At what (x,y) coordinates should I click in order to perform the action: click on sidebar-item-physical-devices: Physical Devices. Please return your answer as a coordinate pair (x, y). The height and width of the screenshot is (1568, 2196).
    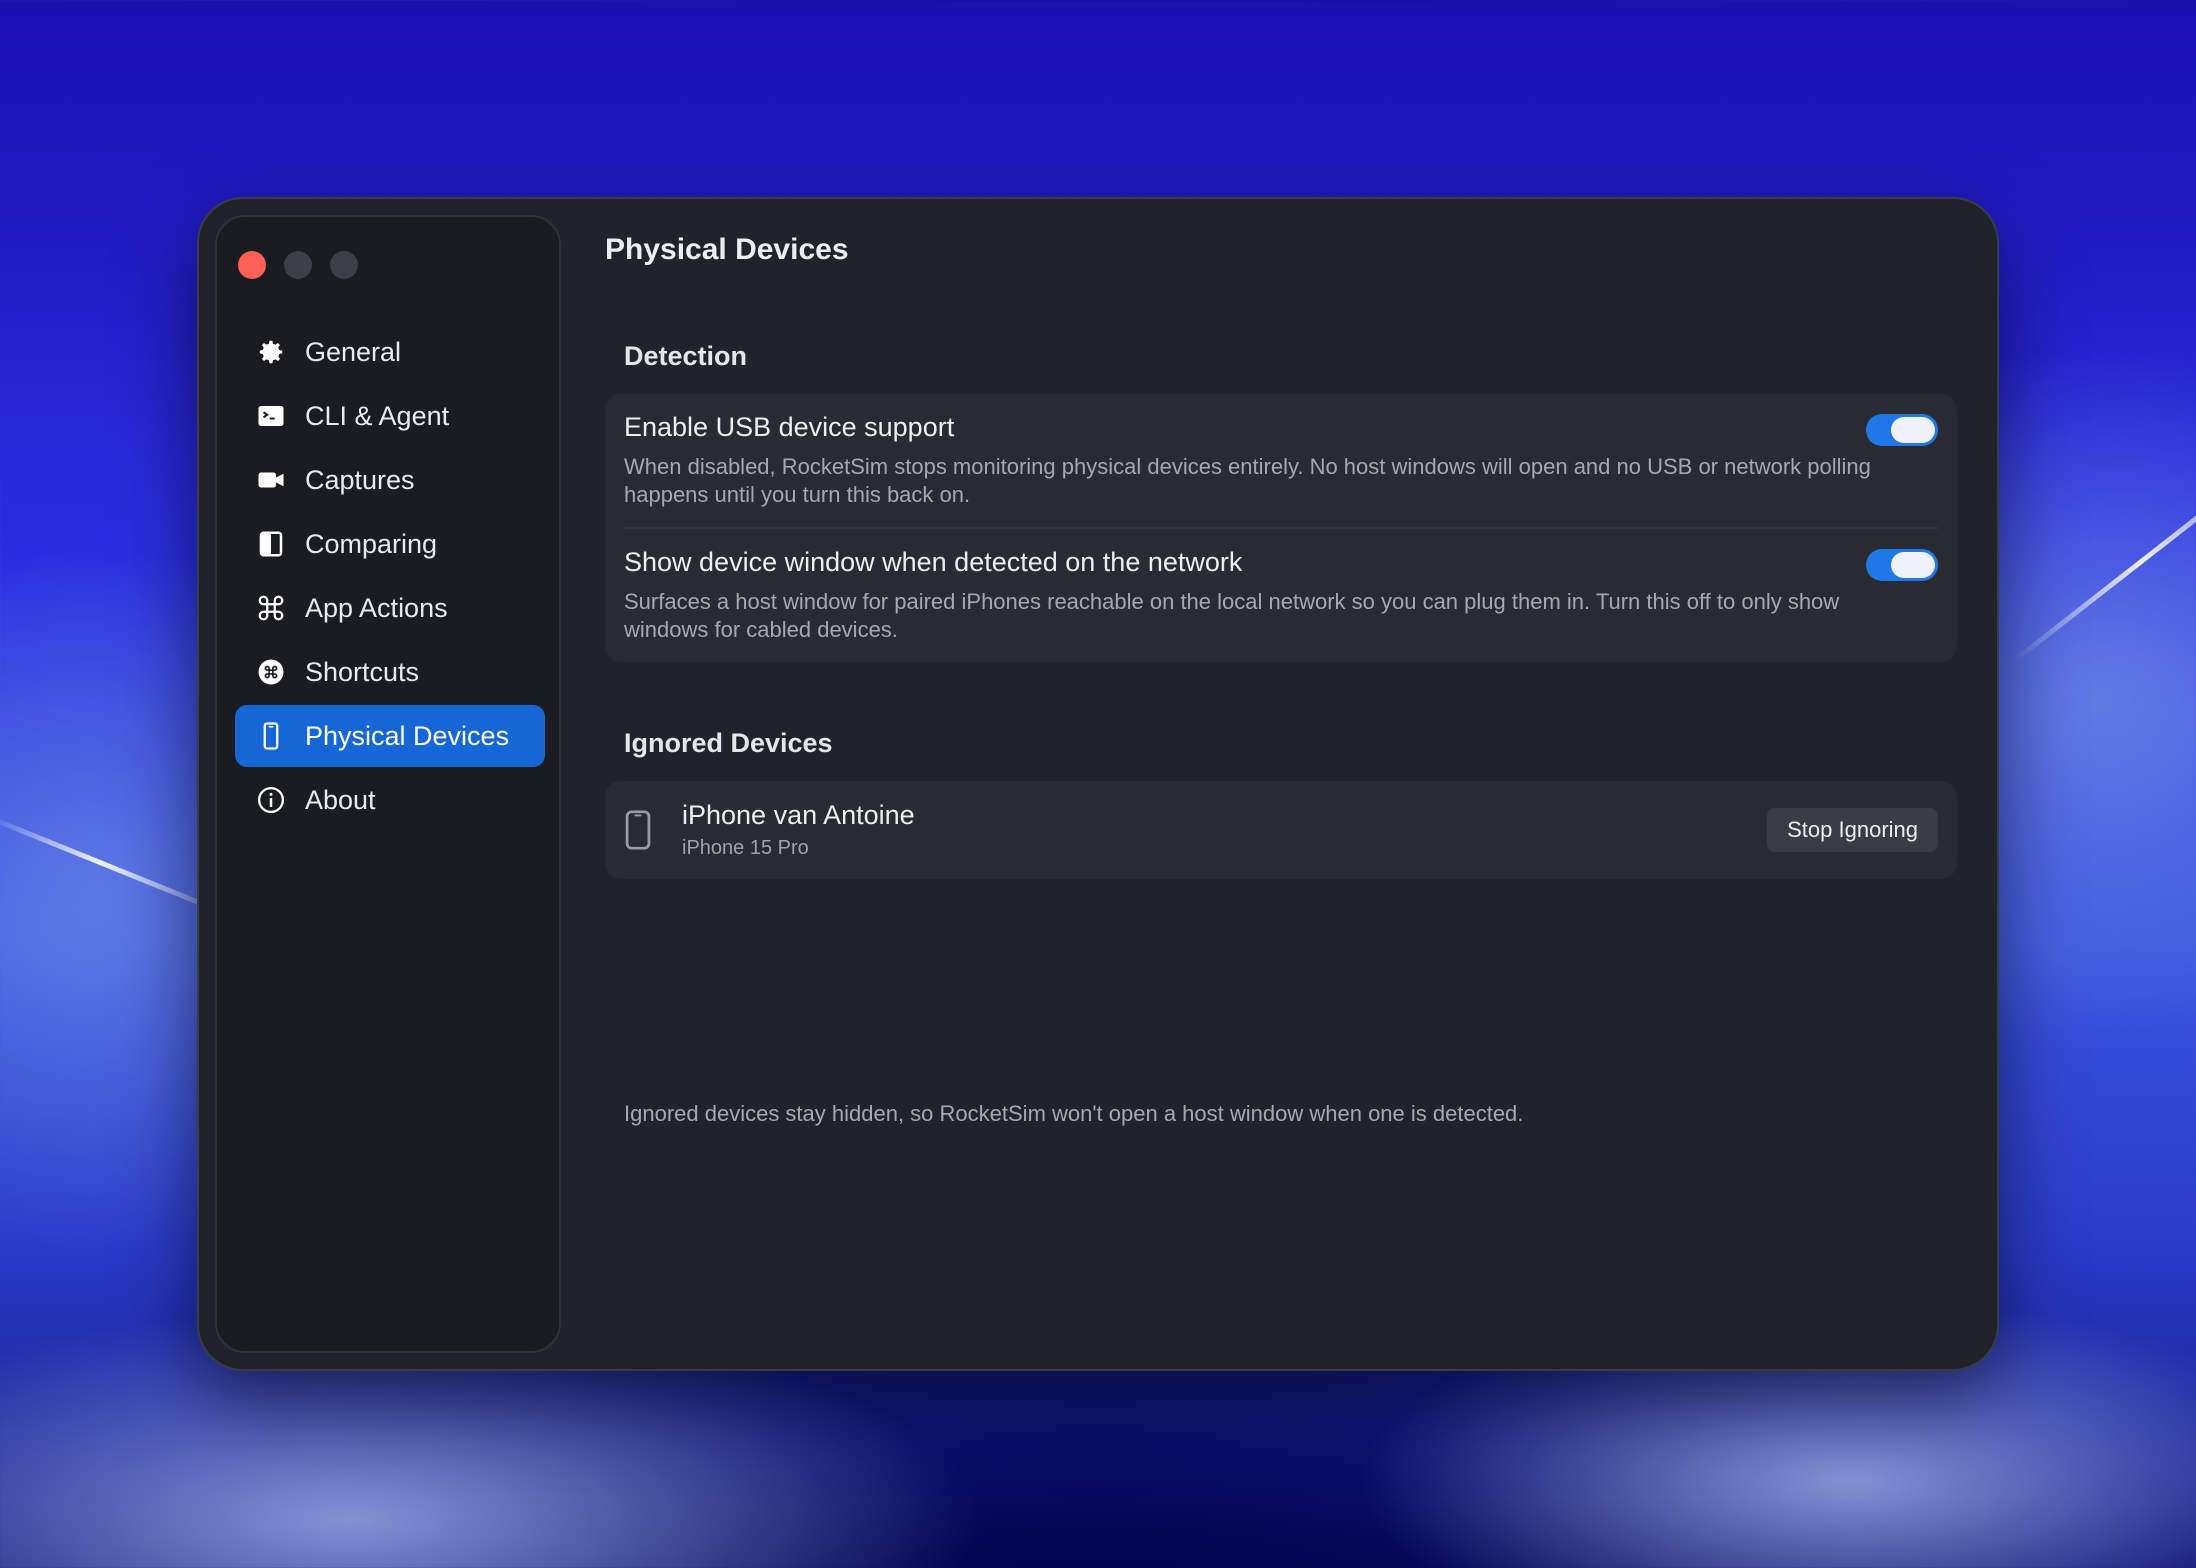
    Looking at the image, I should click on (390, 736).